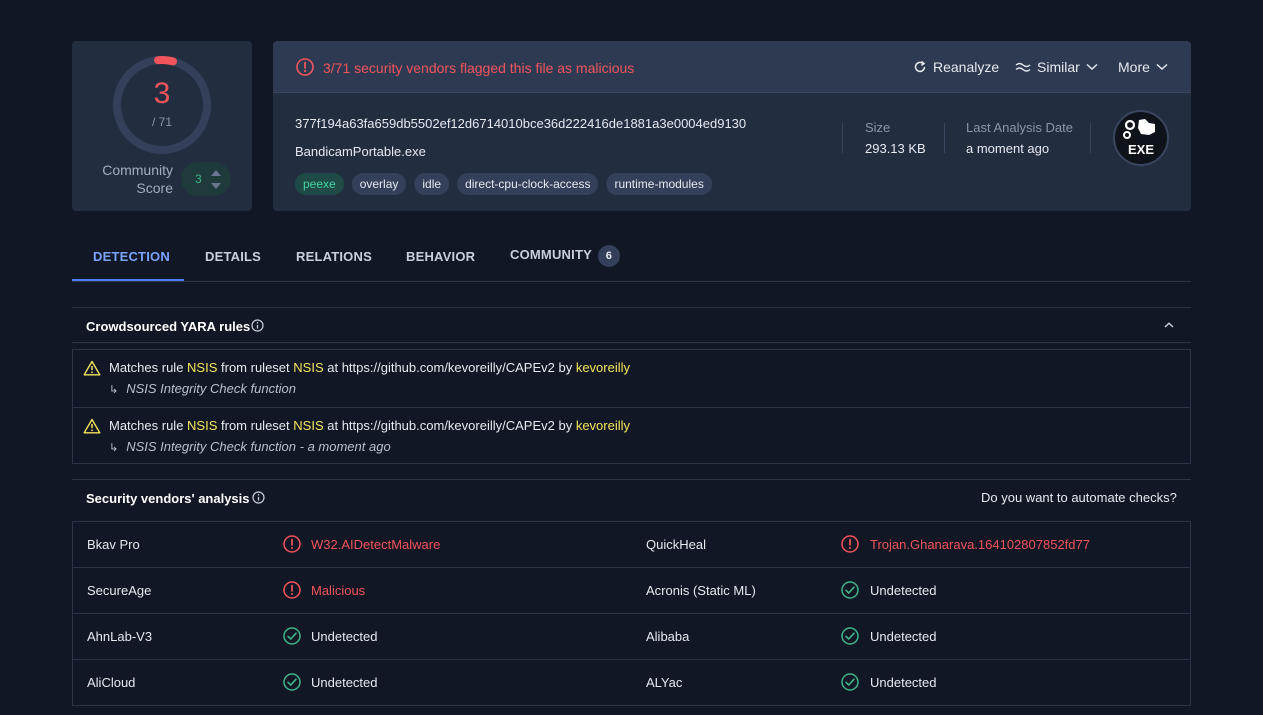 Image resolution: width=1263 pixels, height=715 pixels. I want to click on active-tab-indicator, so click(128, 280).